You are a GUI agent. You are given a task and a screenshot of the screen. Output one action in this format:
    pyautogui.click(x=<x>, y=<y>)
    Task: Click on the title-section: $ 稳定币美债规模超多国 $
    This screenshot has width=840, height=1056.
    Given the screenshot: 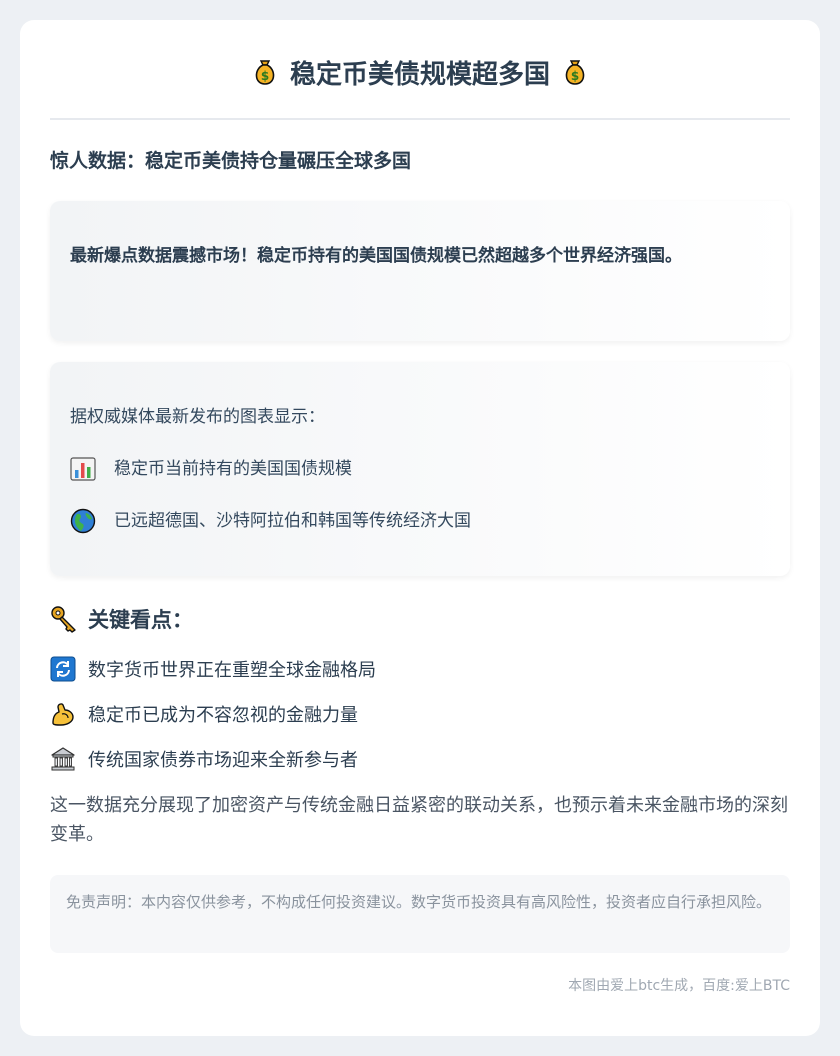 What is the action you would take?
    pyautogui.click(x=420, y=70)
    